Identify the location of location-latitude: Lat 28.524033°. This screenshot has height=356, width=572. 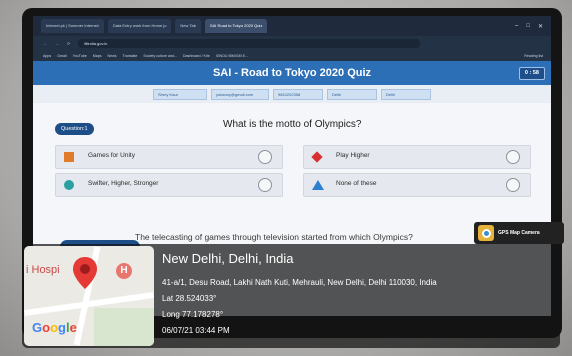
(189, 298).